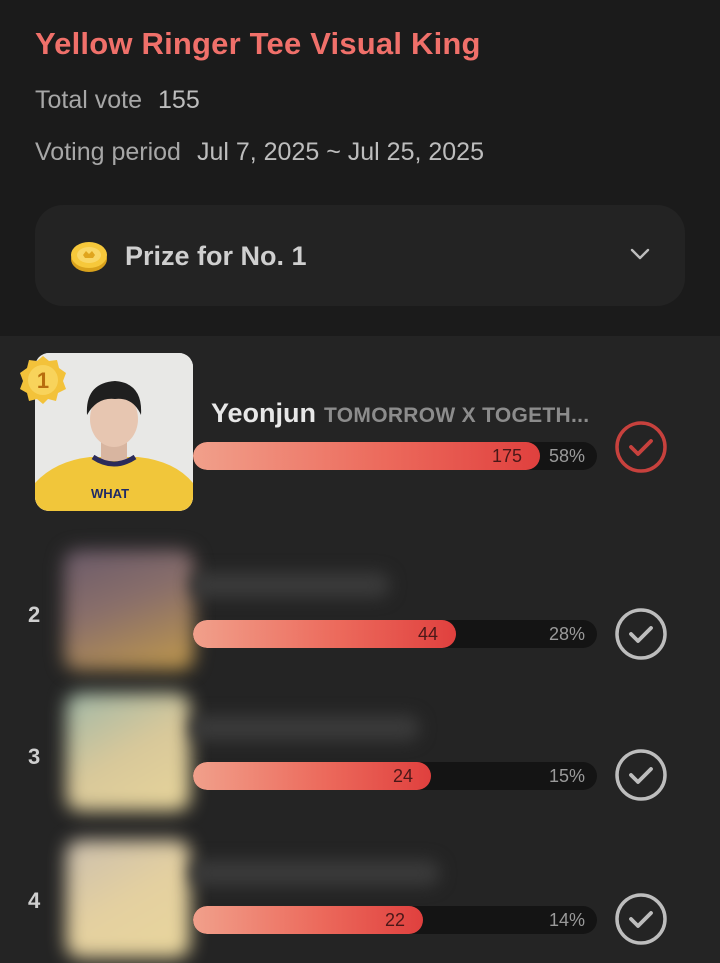  Describe the element at coordinates (34, 756) in the screenshot. I see `rank-number: 3` at that location.